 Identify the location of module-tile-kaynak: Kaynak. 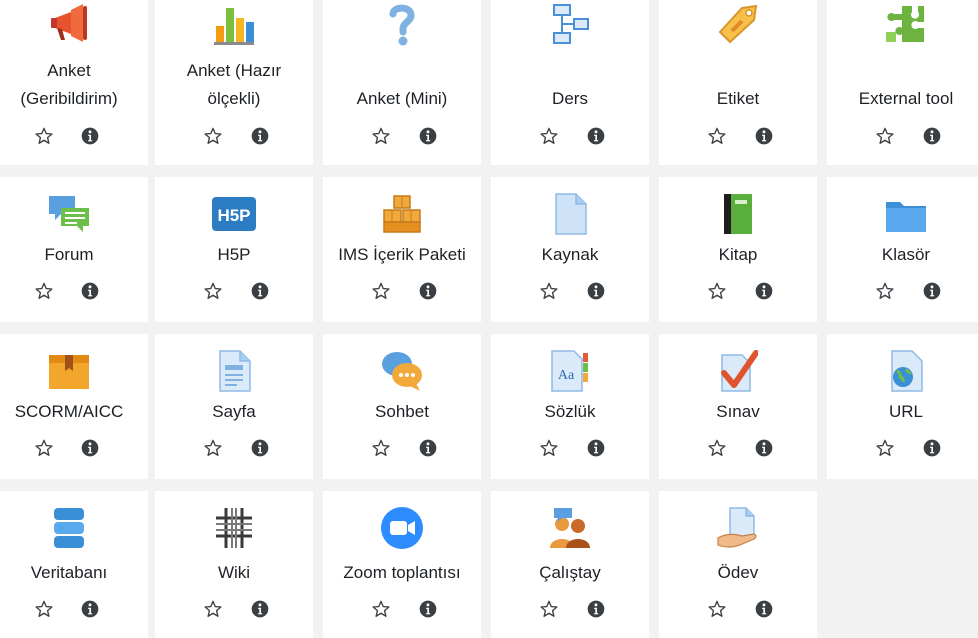
(570, 249).